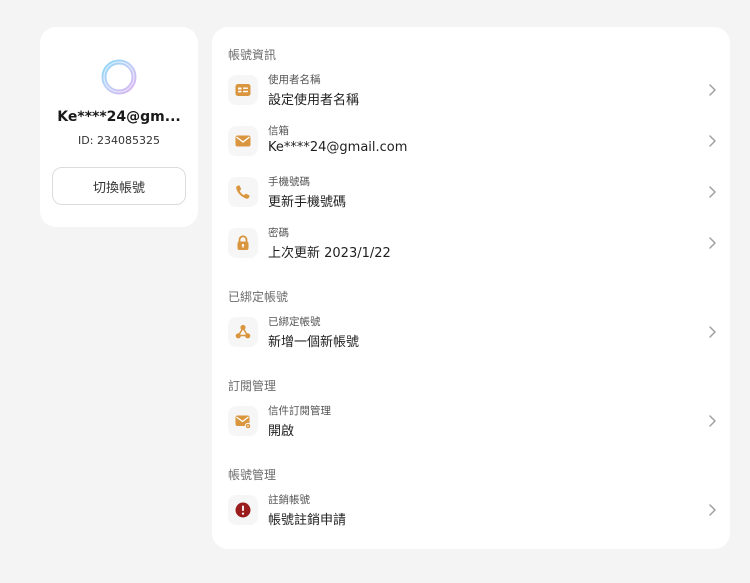  What do you see at coordinates (252, 475) in the screenshot?
I see `section-title-management: 帳號管理` at bounding box center [252, 475].